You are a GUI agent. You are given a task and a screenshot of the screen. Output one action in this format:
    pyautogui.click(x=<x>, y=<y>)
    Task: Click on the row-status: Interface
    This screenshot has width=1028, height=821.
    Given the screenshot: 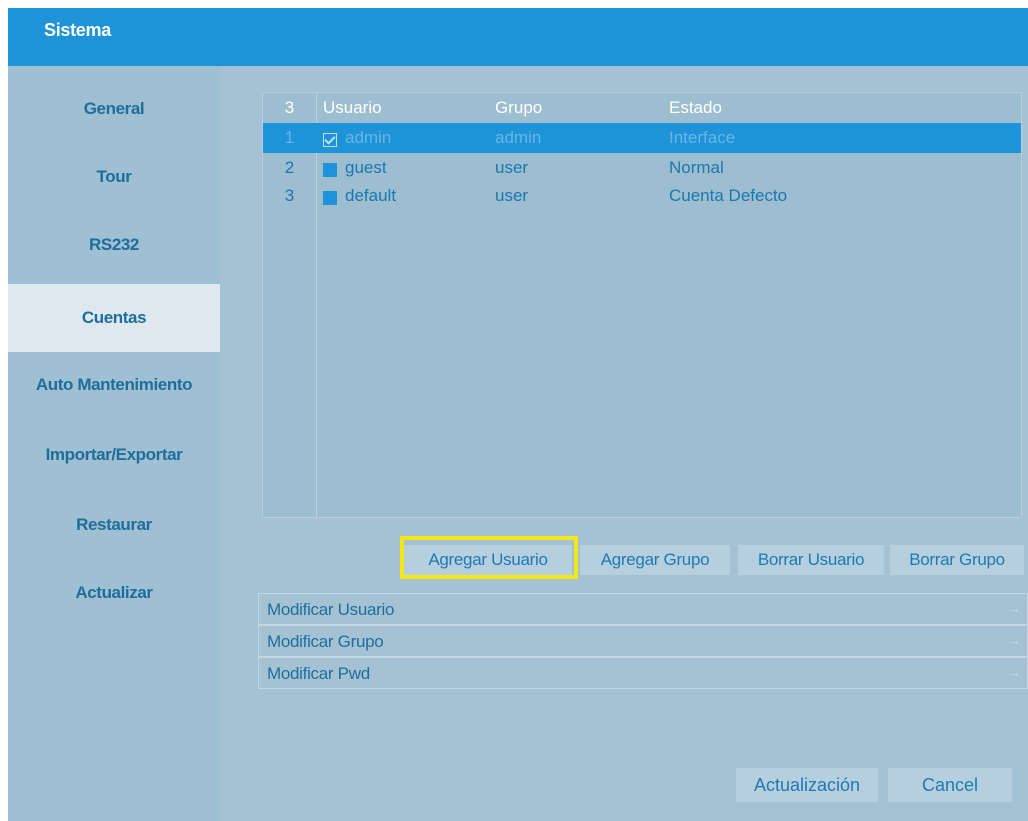 What is the action you would take?
    pyautogui.click(x=702, y=137)
    